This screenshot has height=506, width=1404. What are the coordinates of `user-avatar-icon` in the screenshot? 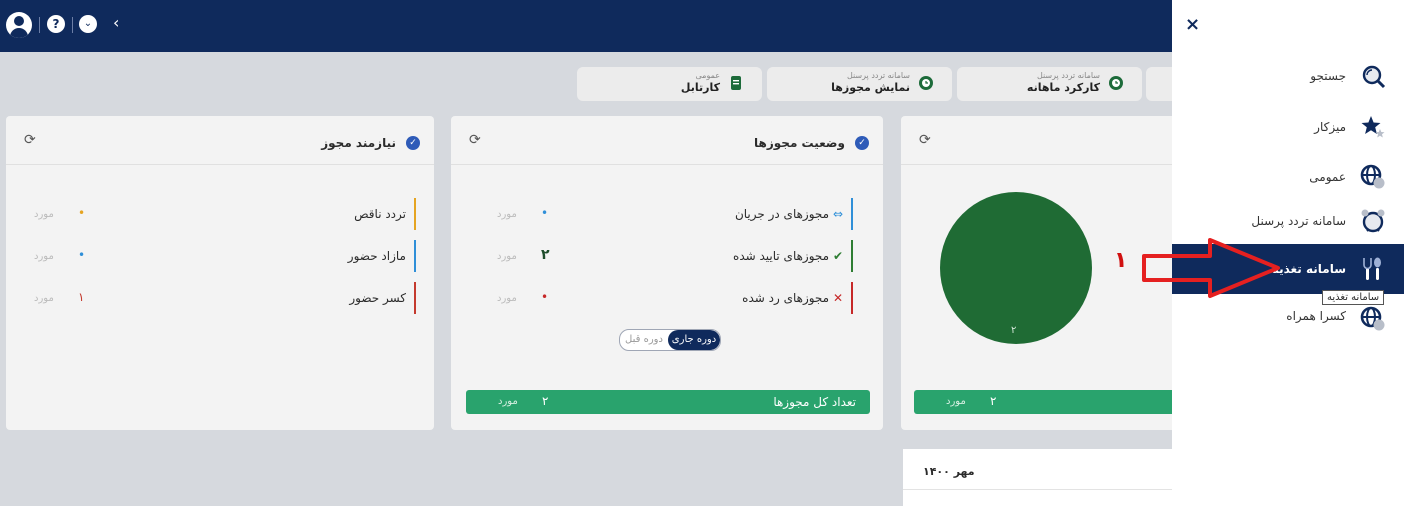 It's located at (19, 25).